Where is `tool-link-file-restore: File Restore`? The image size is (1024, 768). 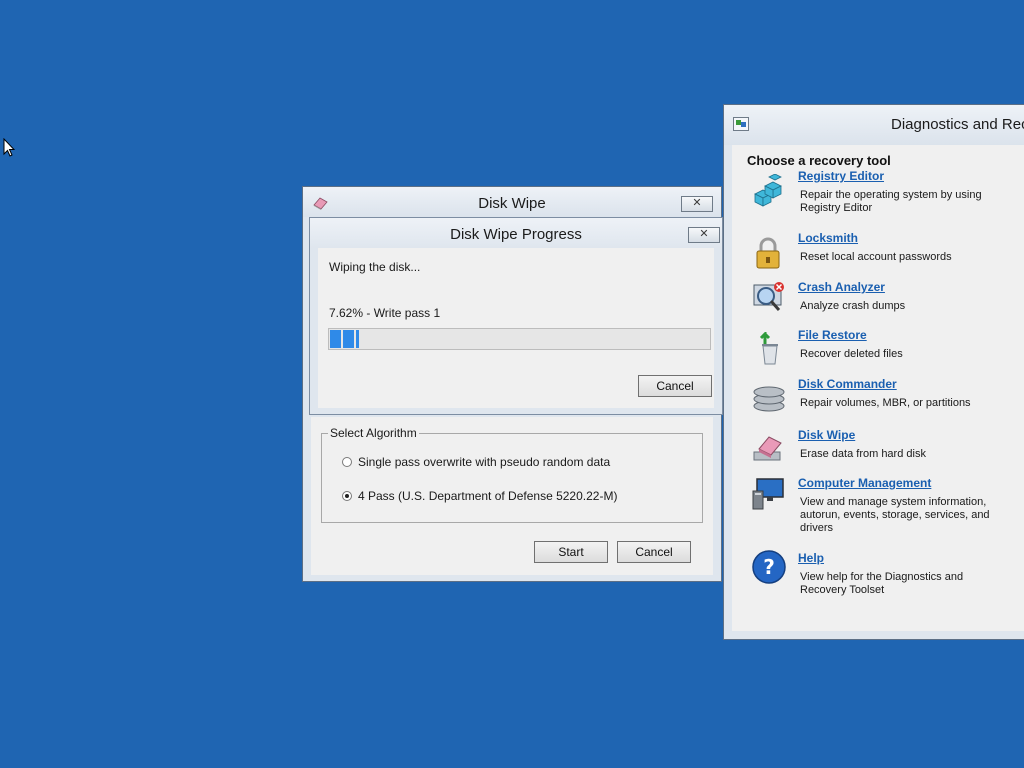 tool-link-file-restore: File Restore is located at coordinates (832, 335).